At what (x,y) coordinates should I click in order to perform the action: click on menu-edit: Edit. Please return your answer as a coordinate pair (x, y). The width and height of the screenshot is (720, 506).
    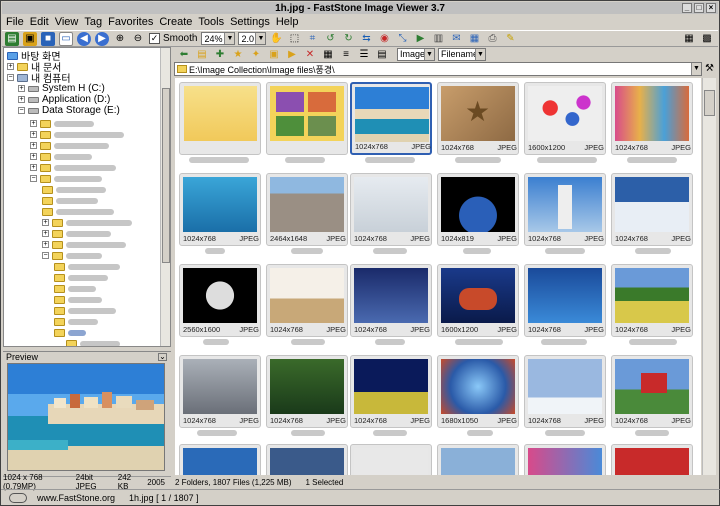
    Looking at the image, I should click on (39, 22).